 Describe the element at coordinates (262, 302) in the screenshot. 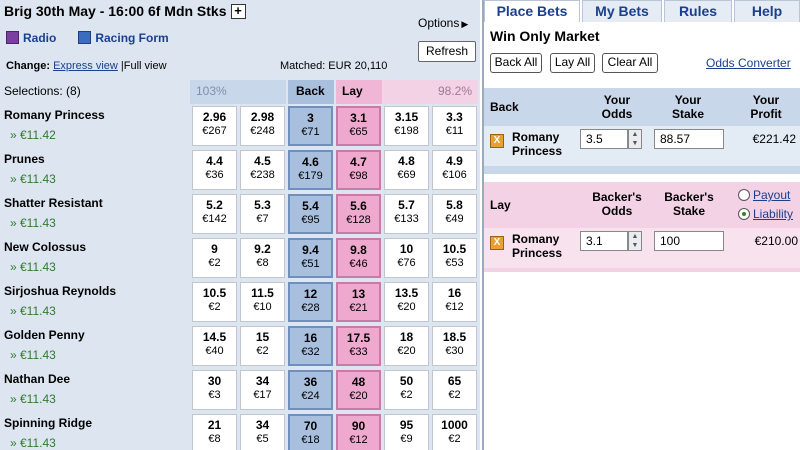

I see `back-price-2-cell: 11.5 €10` at that location.